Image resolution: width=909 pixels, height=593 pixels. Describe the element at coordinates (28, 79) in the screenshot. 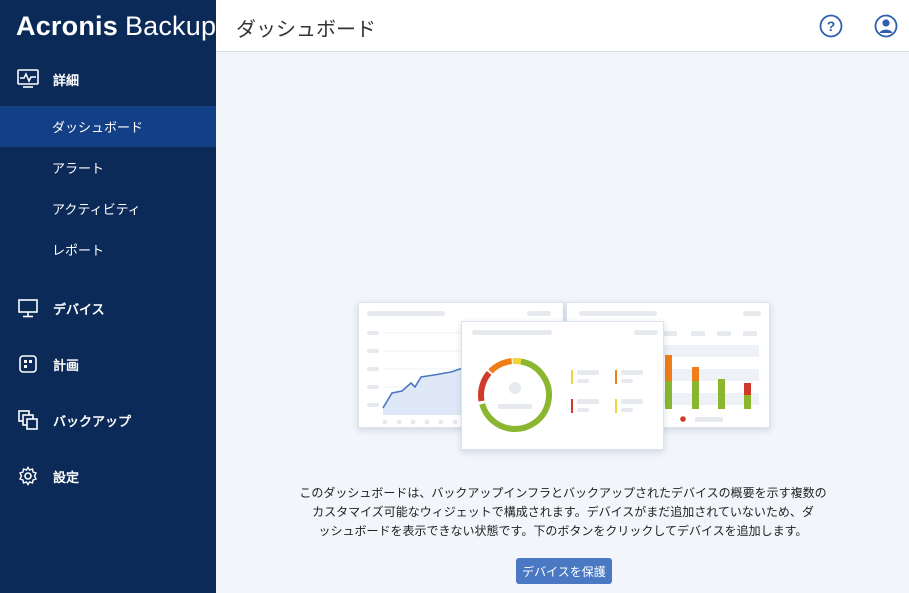

I see `monitor-pulse-icon` at that location.